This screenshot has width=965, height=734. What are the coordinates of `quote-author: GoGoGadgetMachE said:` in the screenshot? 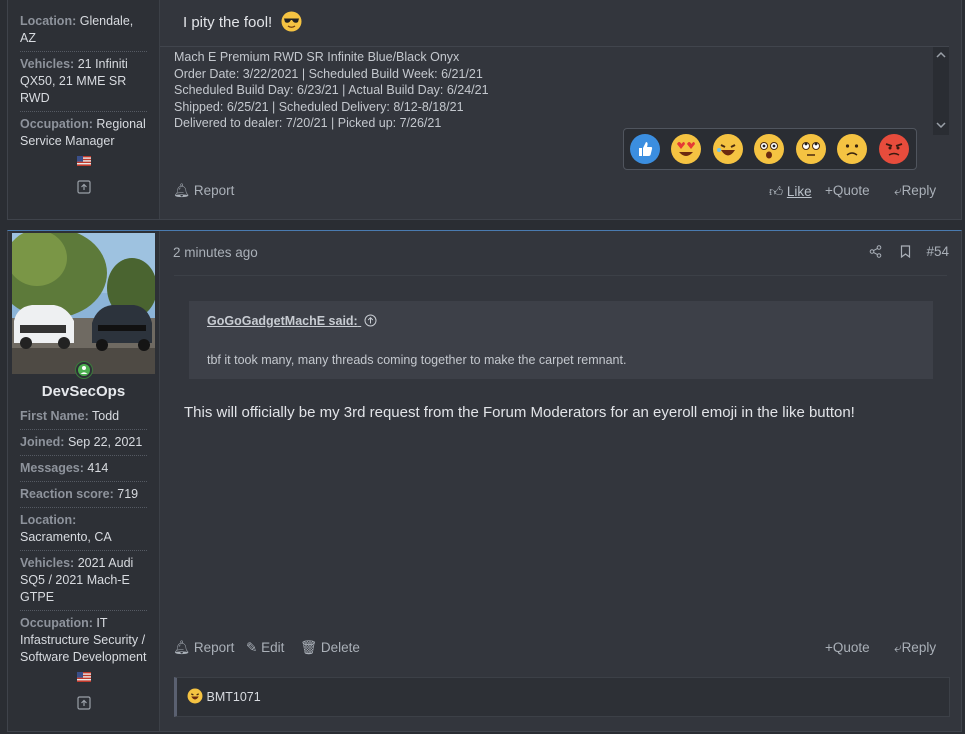 It's located at (292, 321).